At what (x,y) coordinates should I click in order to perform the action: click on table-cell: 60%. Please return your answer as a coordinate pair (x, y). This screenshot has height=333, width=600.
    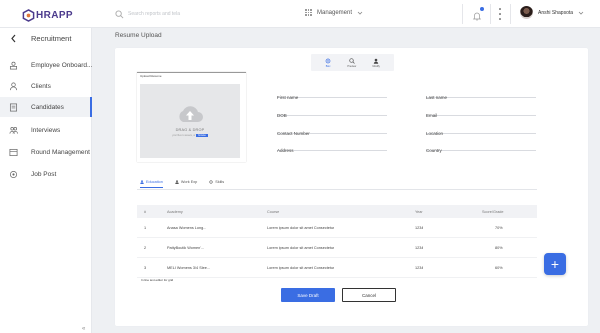
    Looking at the image, I should click on (499, 268).